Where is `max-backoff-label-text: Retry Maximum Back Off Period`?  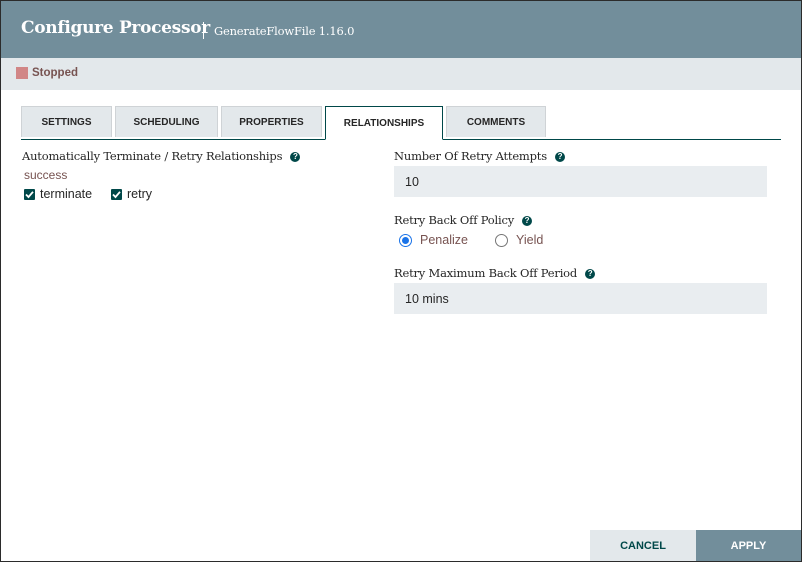 max-backoff-label-text: Retry Maximum Back Off Period is located at coordinates (486, 273).